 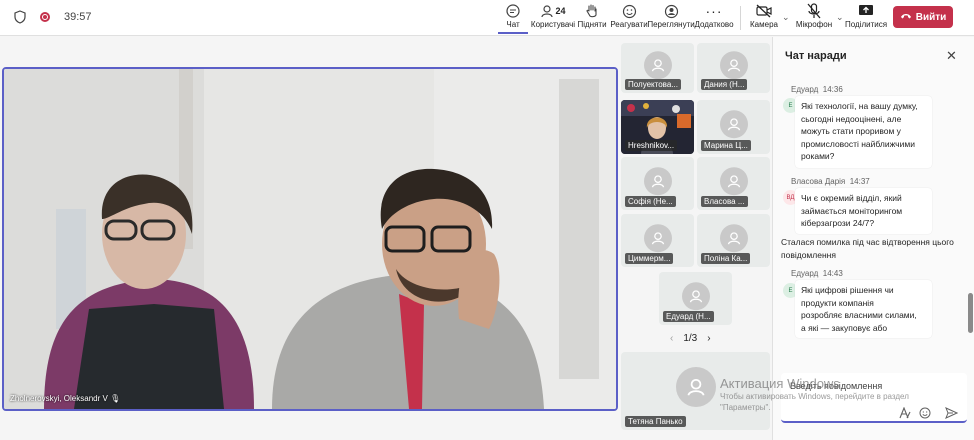 I want to click on recording-icon, so click(x=45, y=17).